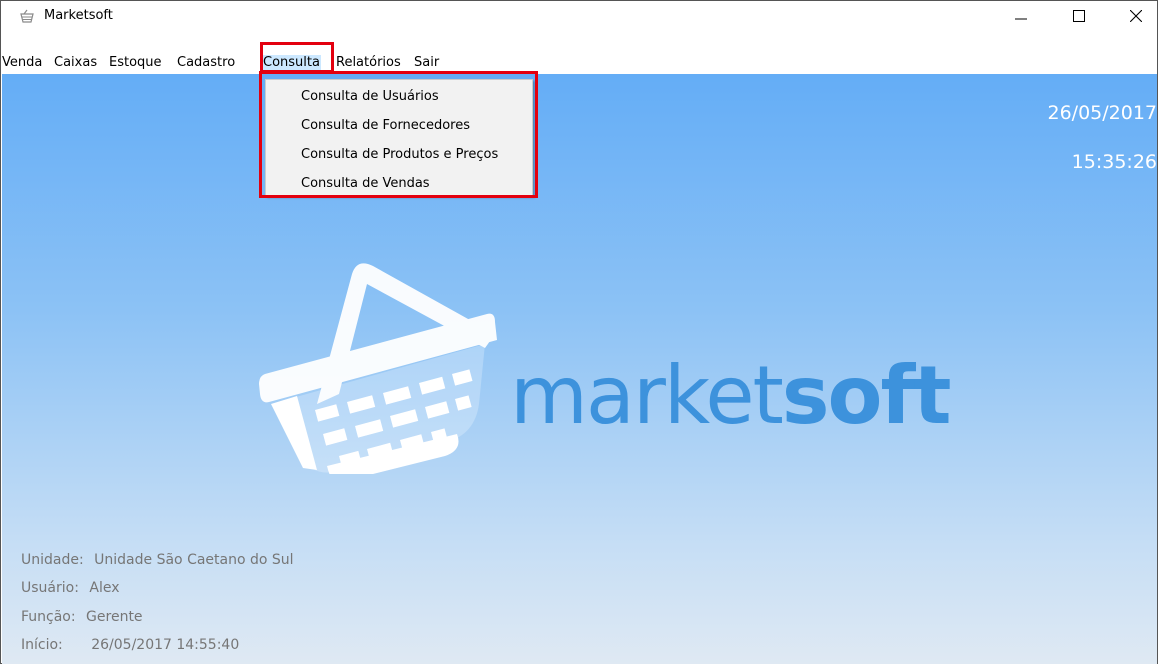  Describe the element at coordinates (194, 560) in the screenshot. I see `unidade-value: Unidade São Caetano do Sul` at that location.